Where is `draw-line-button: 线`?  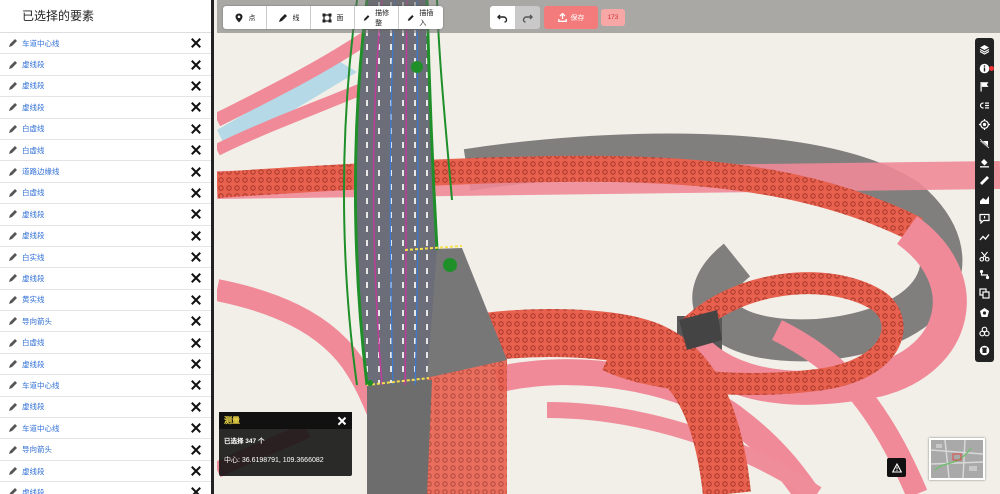 draw-line-button: 线 is located at coordinates (289, 17).